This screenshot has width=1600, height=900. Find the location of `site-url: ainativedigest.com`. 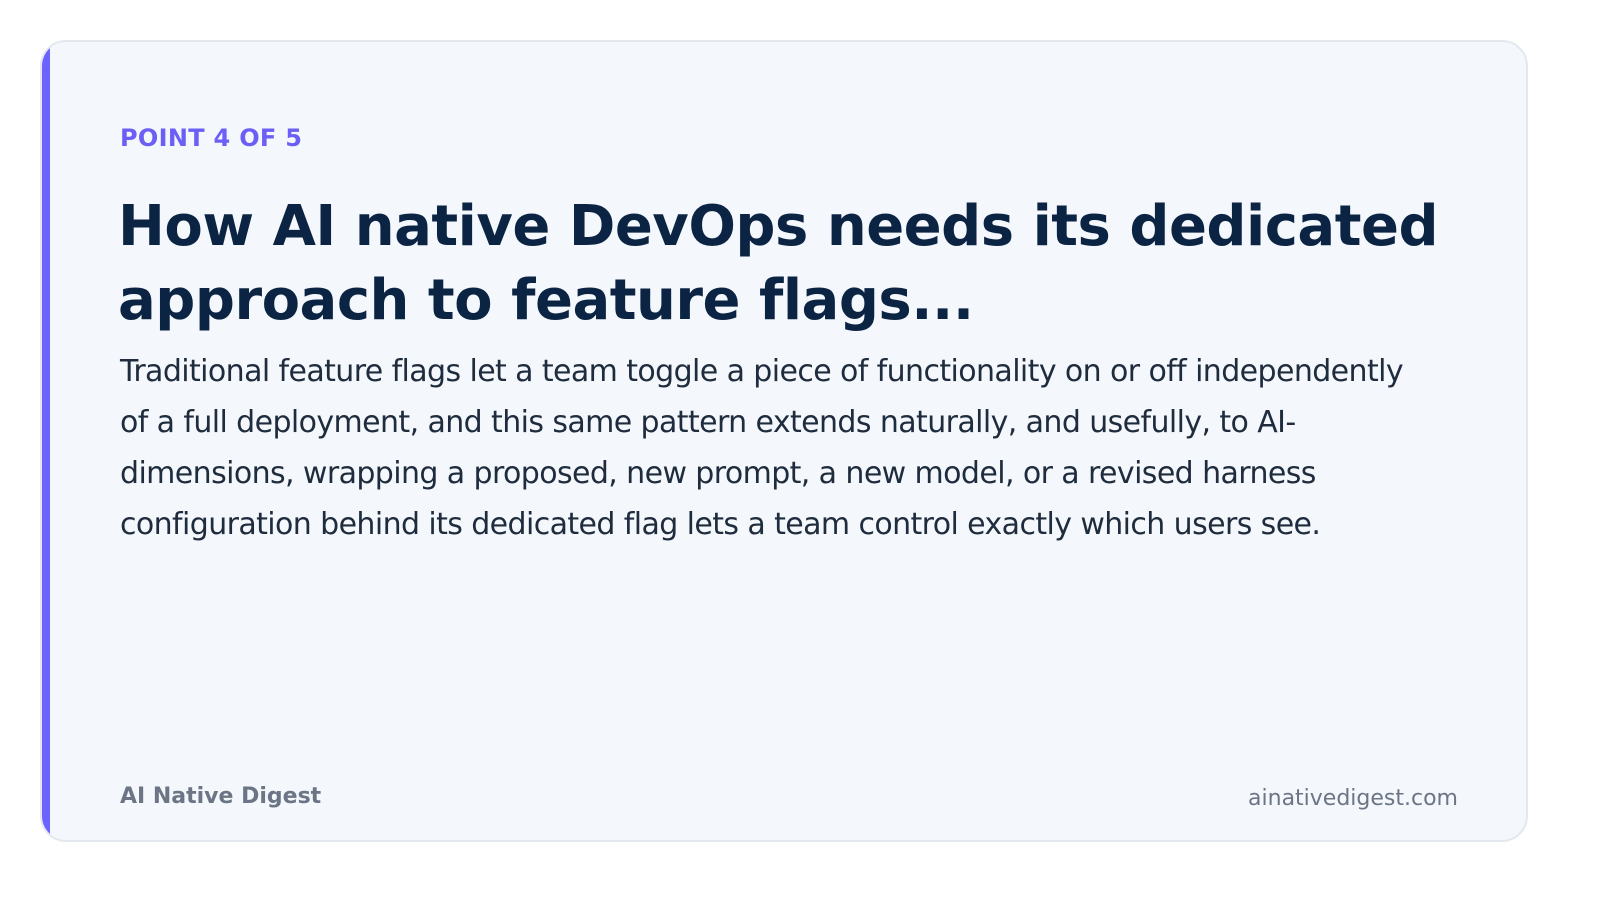

site-url: ainativedigest.com is located at coordinates (1353, 798).